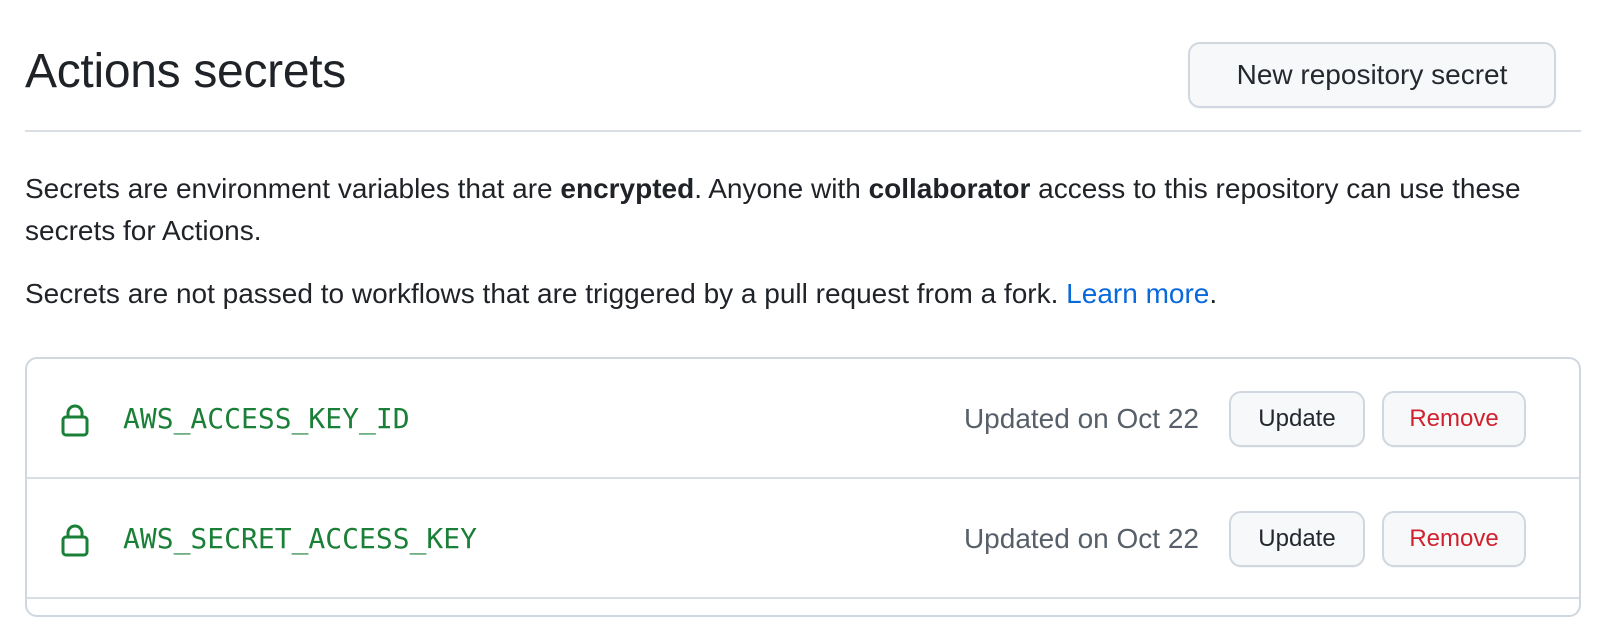  I want to click on fork-note-end: ., so click(1213, 293).